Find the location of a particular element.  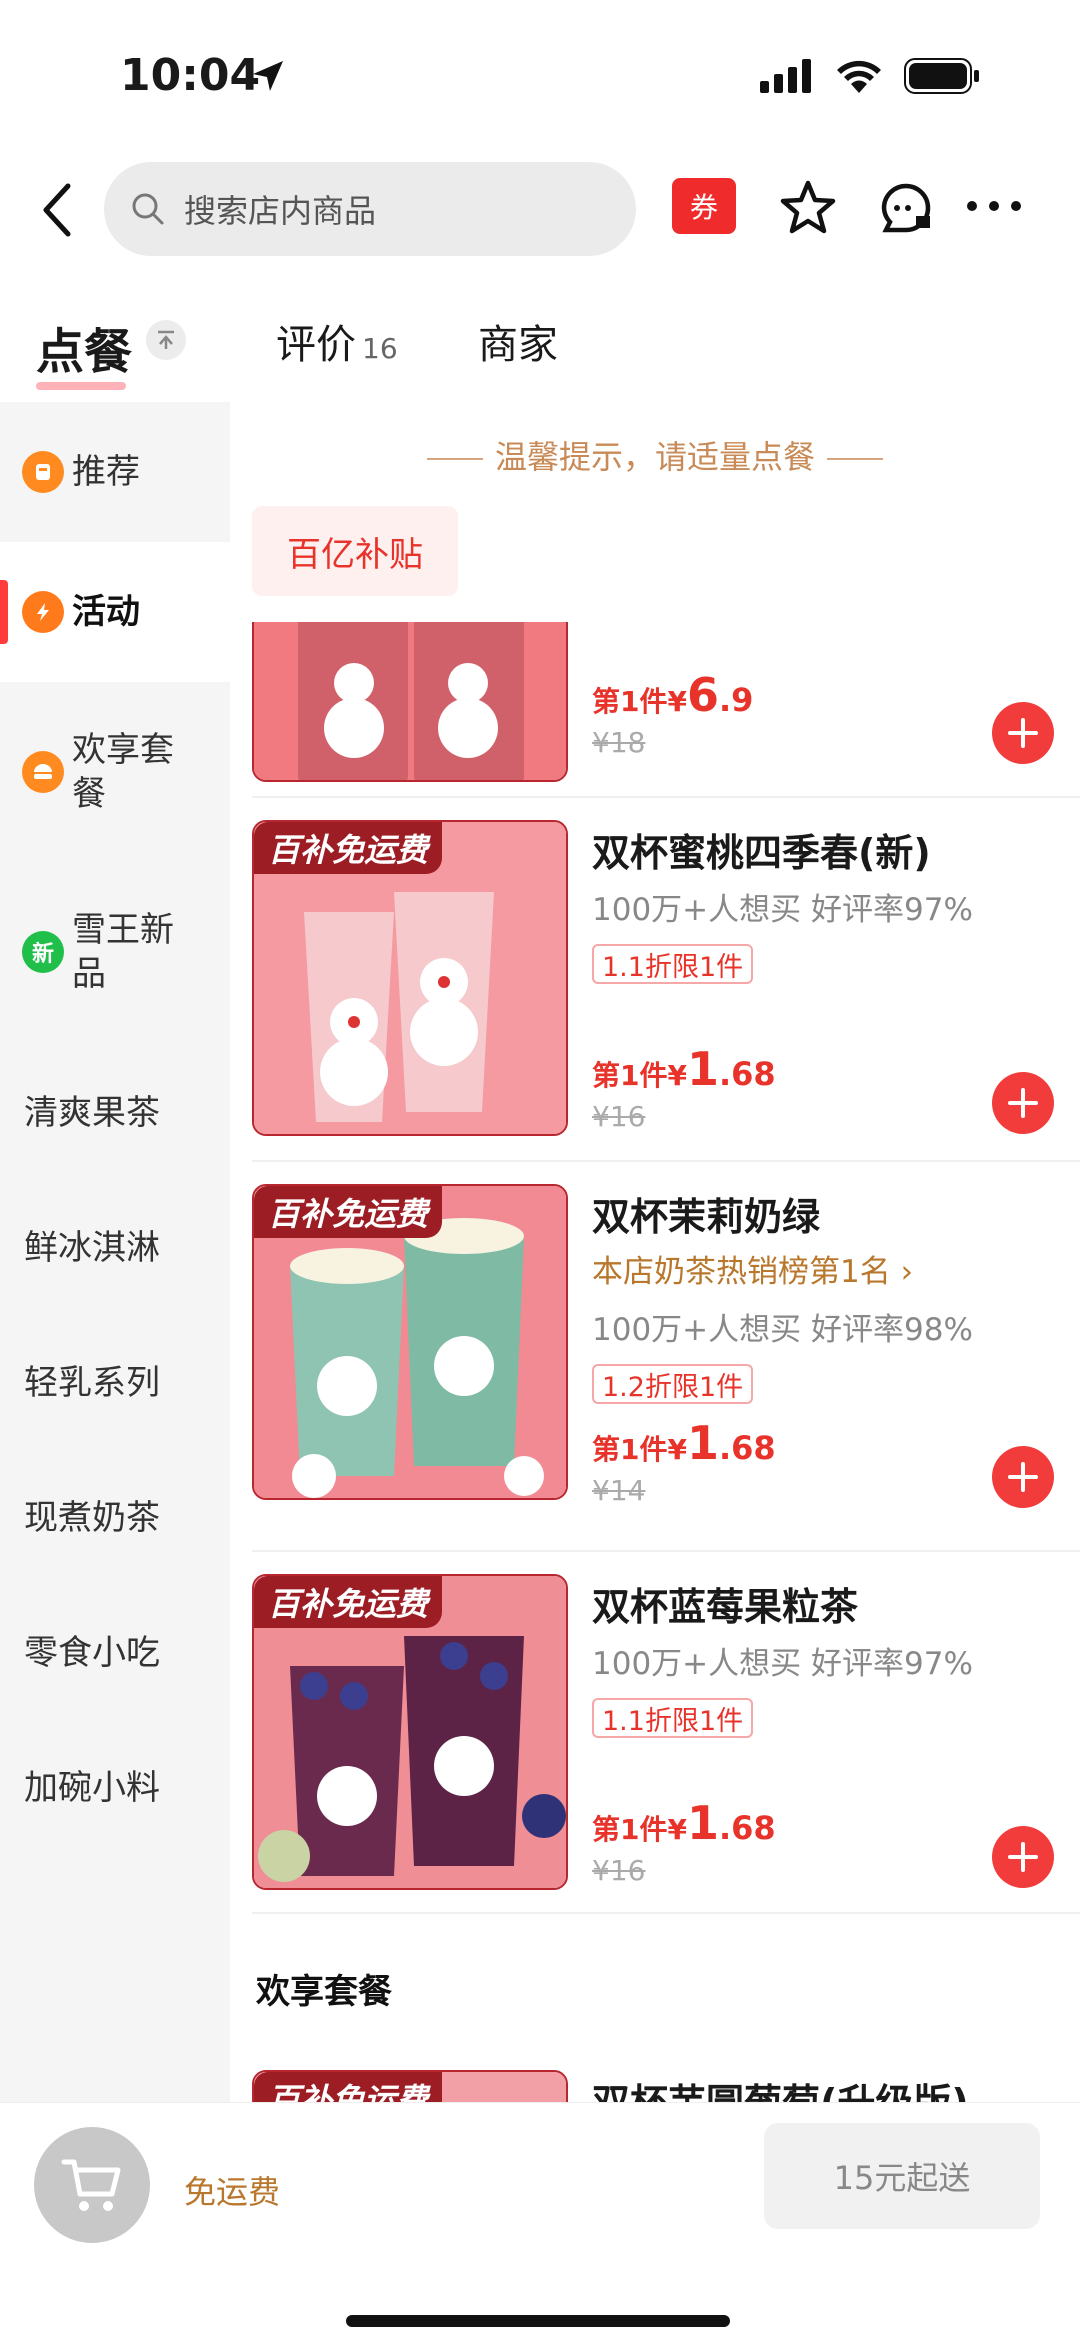

store-tabs: 点餐 评价 16 商家 is located at coordinates (540, 350).